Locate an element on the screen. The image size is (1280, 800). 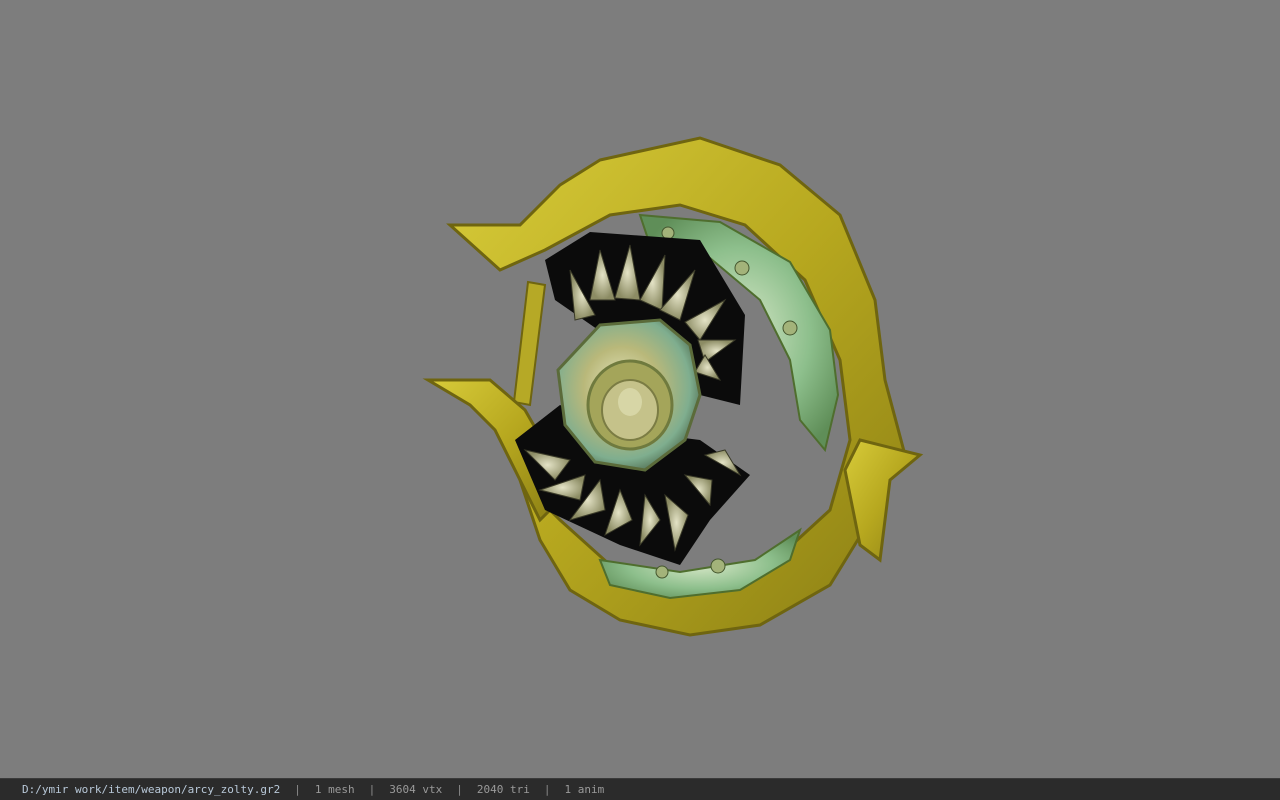
vertex-count: 3604 vtx is located at coordinates (416, 789).